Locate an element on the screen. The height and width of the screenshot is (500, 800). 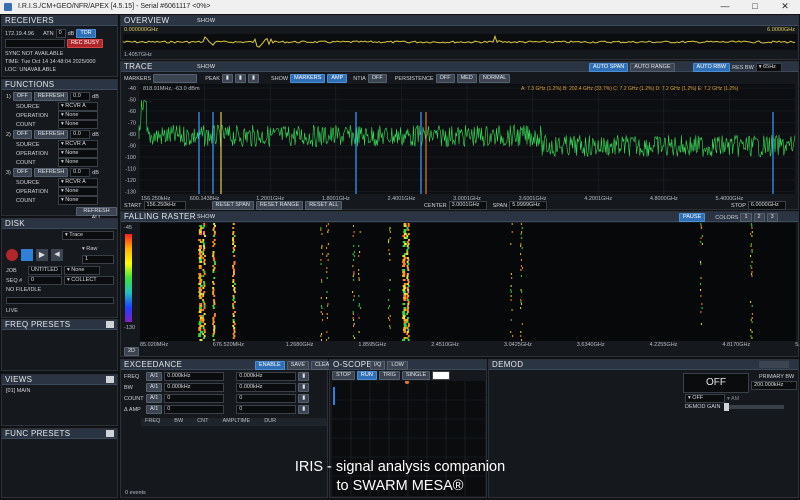
oscope-iq-button: I/Q is located at coordinates (378, 365).